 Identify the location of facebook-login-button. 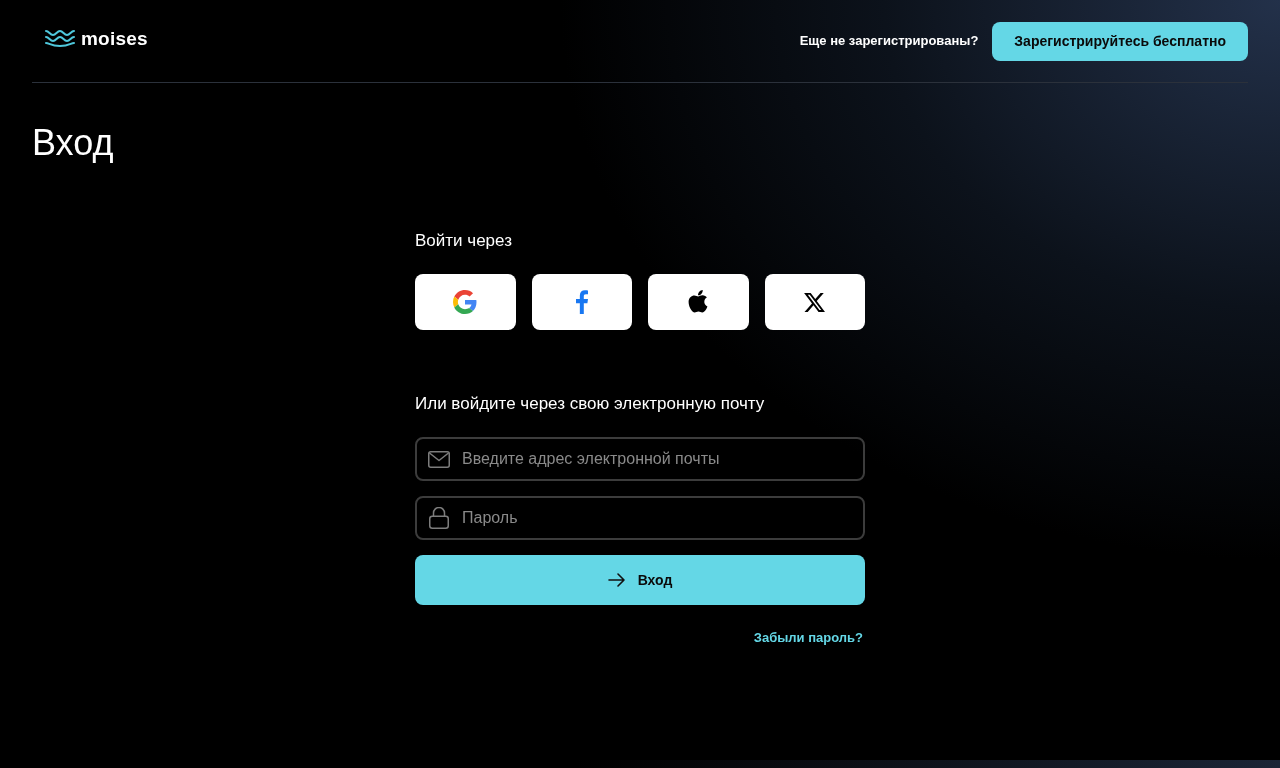
(581, 302).